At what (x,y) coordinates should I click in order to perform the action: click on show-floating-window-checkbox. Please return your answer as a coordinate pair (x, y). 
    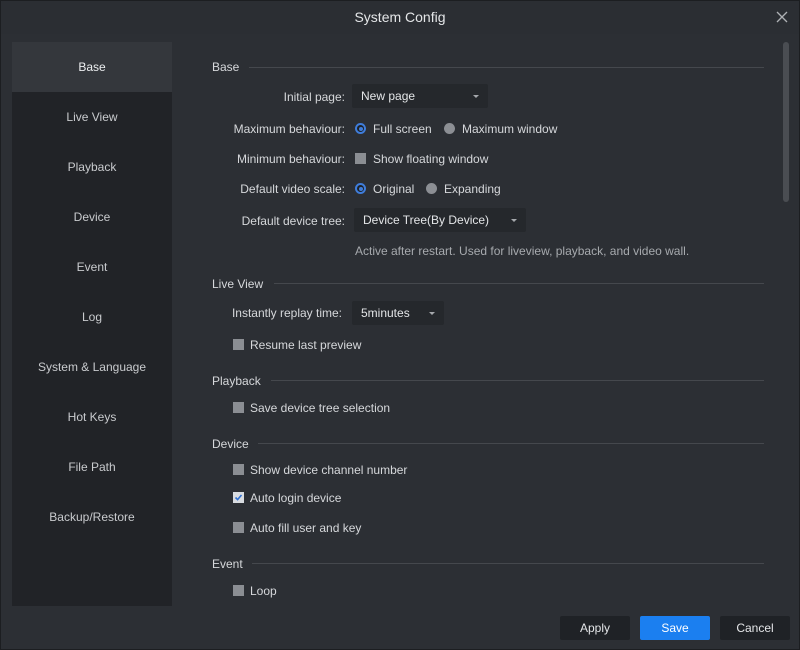
    Looking at the image, I should click on (360, 158).